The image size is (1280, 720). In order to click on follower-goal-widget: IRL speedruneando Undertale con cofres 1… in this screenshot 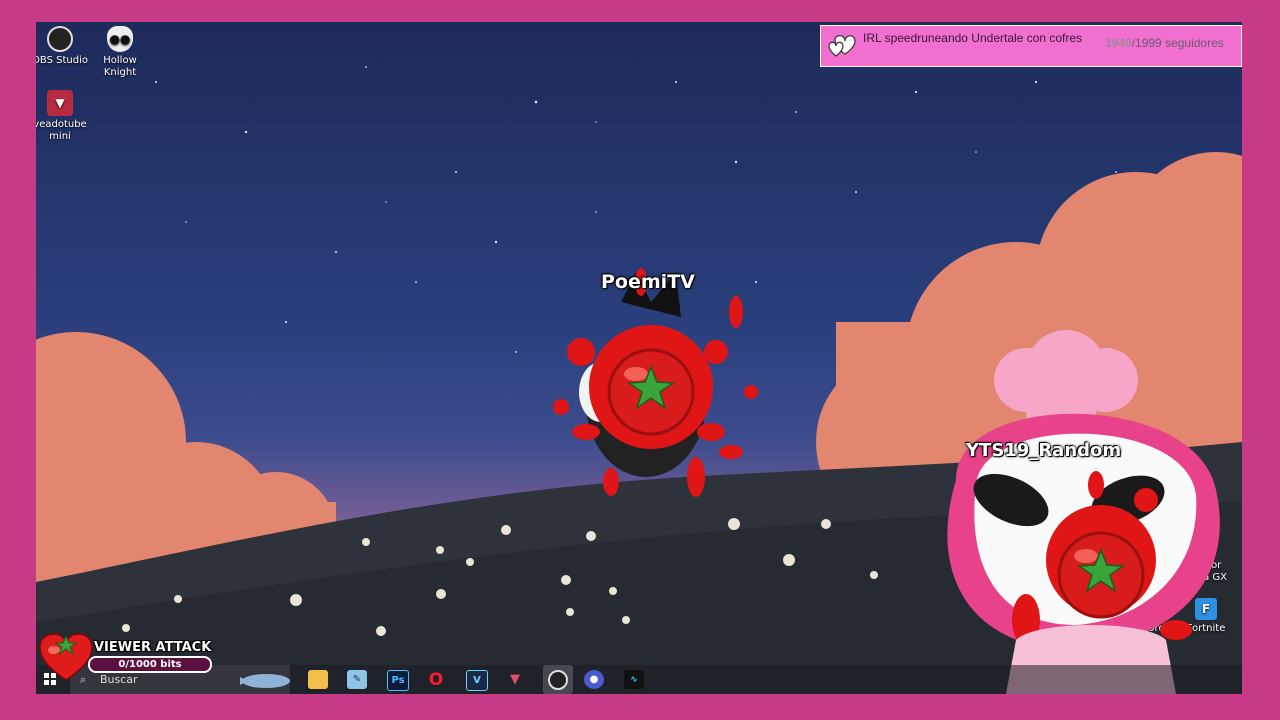, I will do `click(1031, 46)`.